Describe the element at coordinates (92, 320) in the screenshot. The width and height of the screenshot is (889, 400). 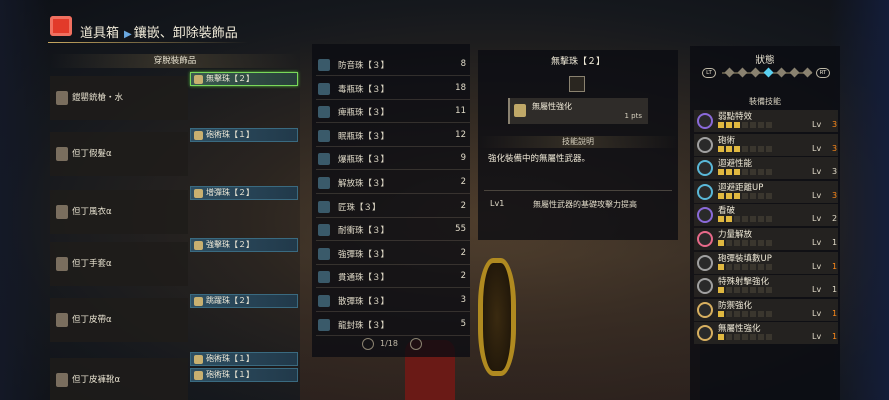
I see `equipment-name: 但丁皮帶α` at that location.